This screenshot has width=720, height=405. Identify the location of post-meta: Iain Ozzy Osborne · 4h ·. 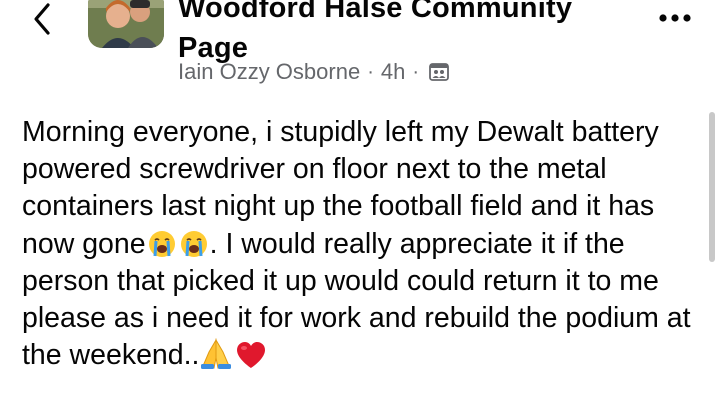
(314, 72).